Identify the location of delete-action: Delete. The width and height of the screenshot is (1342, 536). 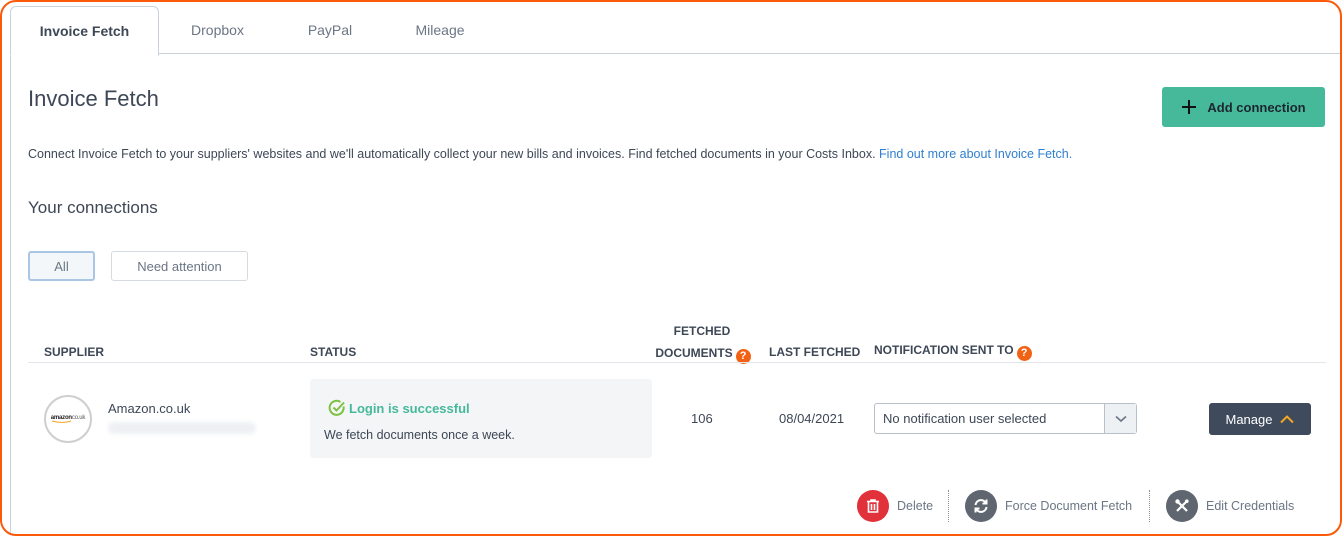
(895, 505).